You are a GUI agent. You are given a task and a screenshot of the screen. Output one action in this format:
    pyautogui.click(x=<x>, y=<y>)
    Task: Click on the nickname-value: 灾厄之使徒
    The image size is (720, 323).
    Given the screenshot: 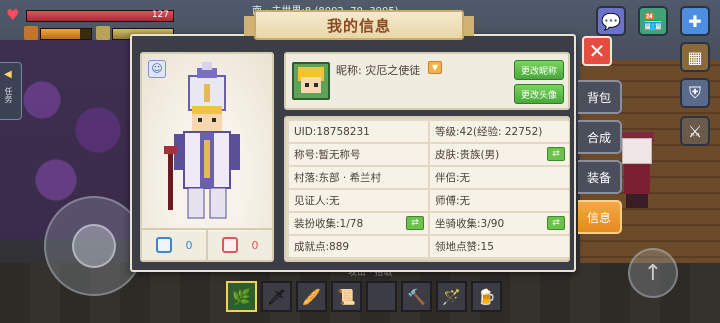 What is the action you would take?
    pyautogui.click(x=393, y=70)
    